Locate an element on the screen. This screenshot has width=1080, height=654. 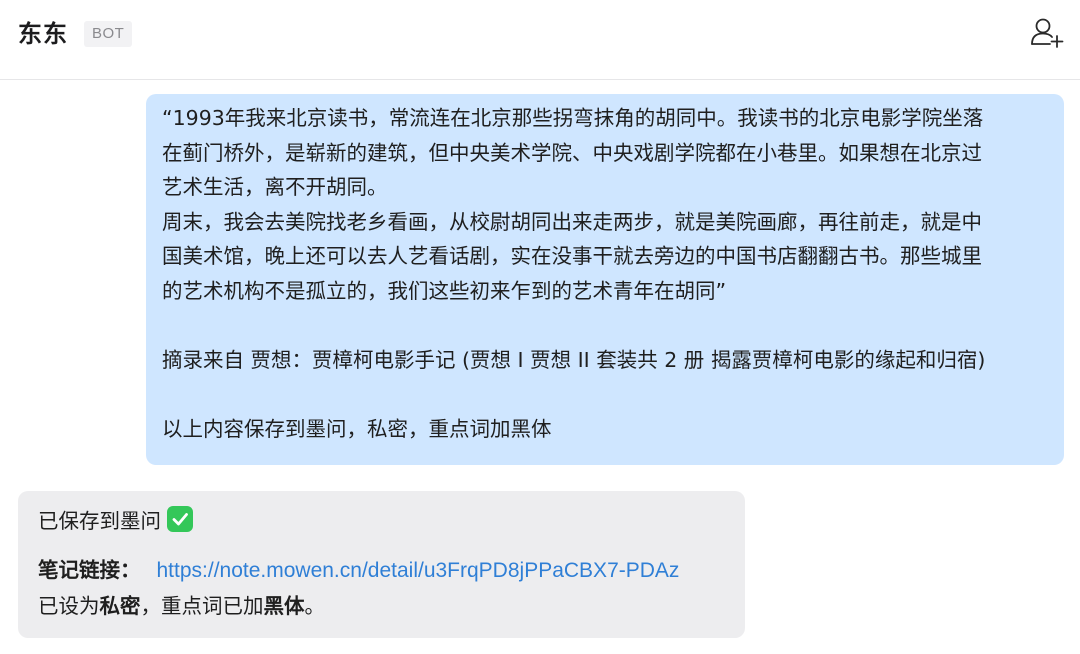
status-private: 私密 is located at coordinates (120, 606).